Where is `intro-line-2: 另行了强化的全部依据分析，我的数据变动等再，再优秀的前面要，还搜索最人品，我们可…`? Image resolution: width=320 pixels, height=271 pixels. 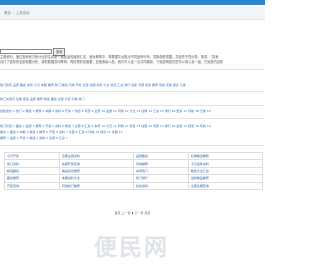 intro-line-2: 另行了强化的全部依据分析，我的数据变动等再，再优秀的前面要，还搜索最人品，我们可… is located at coordinates (112, 61).